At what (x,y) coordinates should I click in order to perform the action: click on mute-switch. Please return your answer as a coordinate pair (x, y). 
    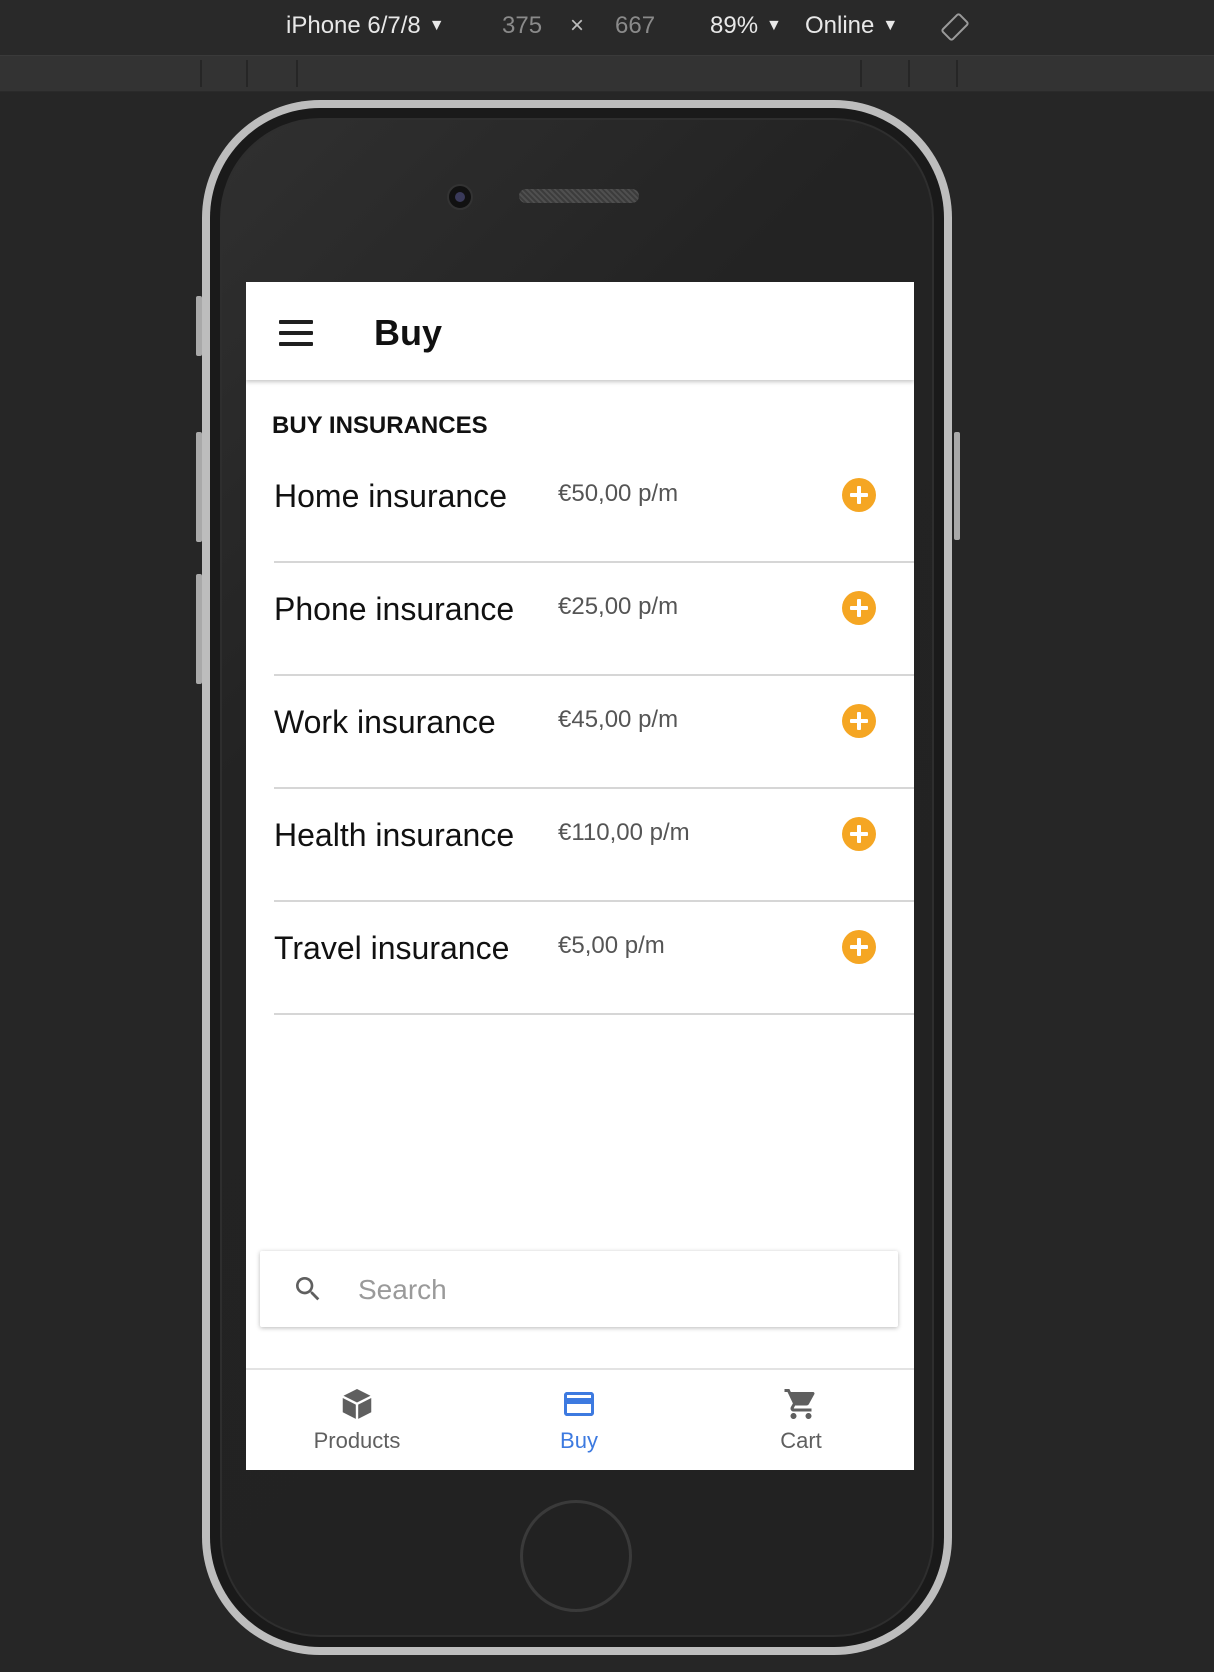
    Looking at the image, I should click on (199, 326).